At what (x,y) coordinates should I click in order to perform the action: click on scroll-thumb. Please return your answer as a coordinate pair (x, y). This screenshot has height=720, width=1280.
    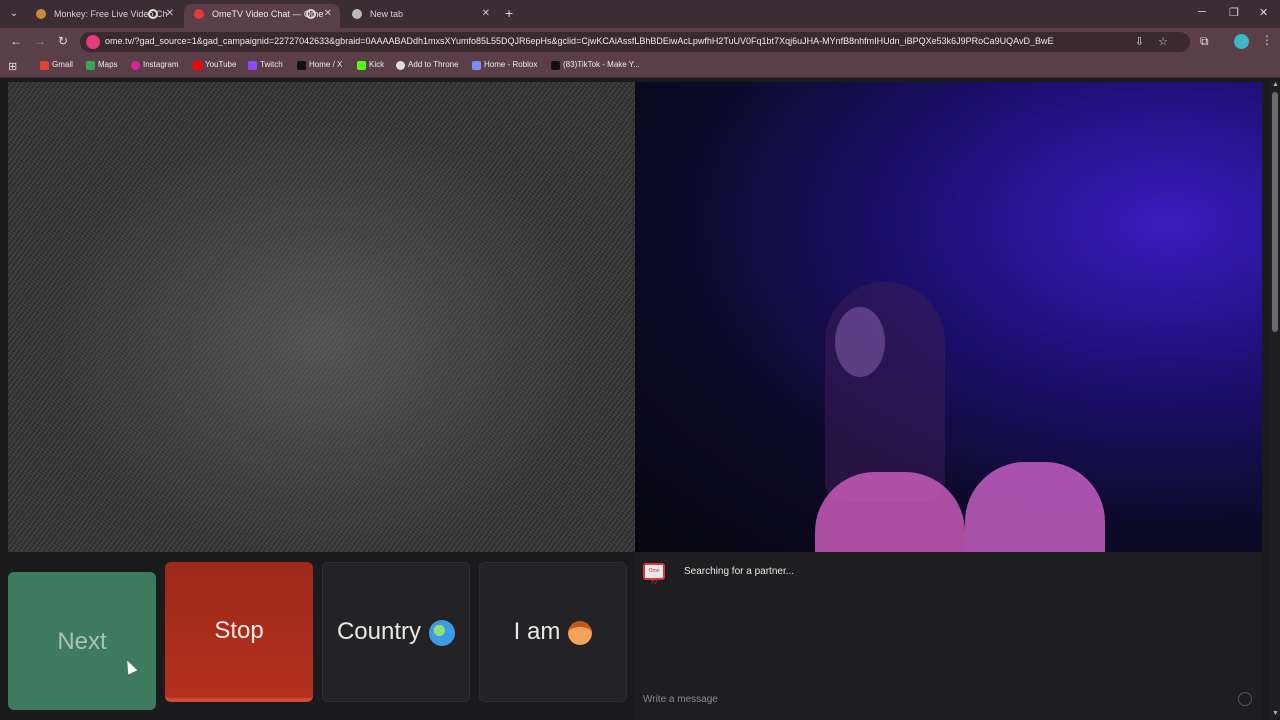
    Looking at the image, I should click on (1275, 212).